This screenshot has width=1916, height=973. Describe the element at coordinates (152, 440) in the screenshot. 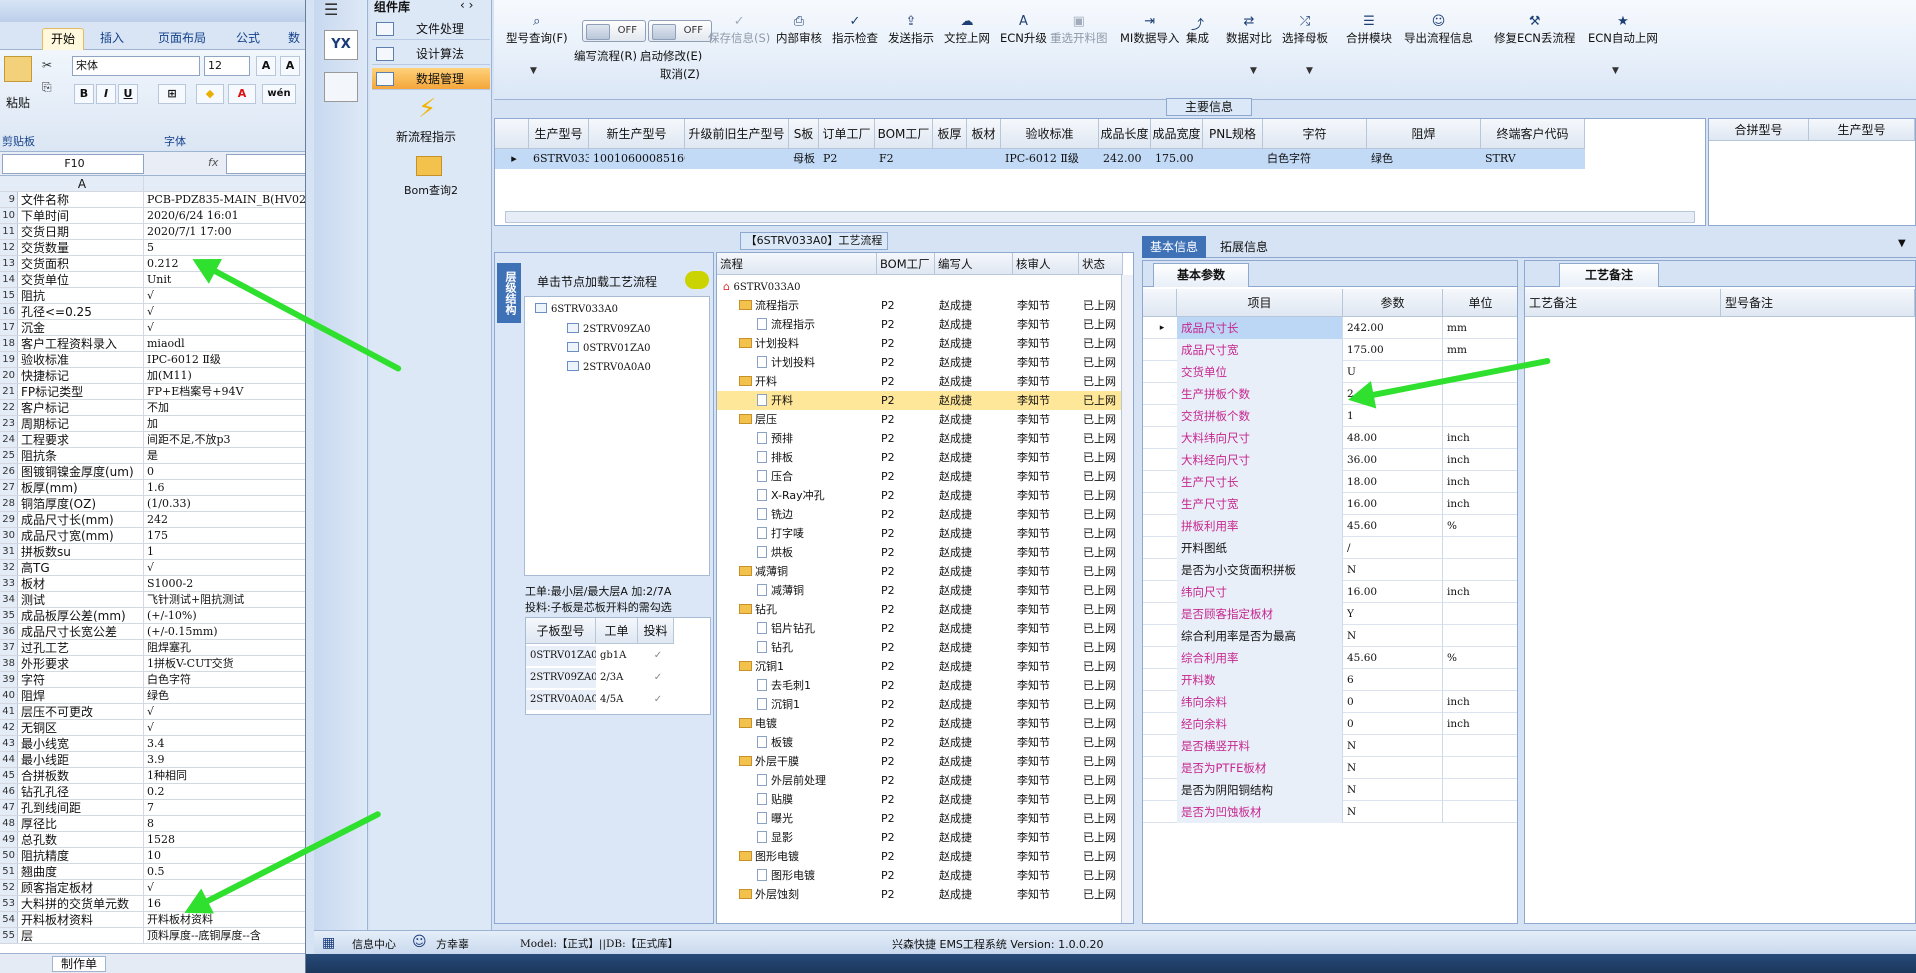

I see `excel-row: 24 工程要求 间距不足,不放p3` at that location.